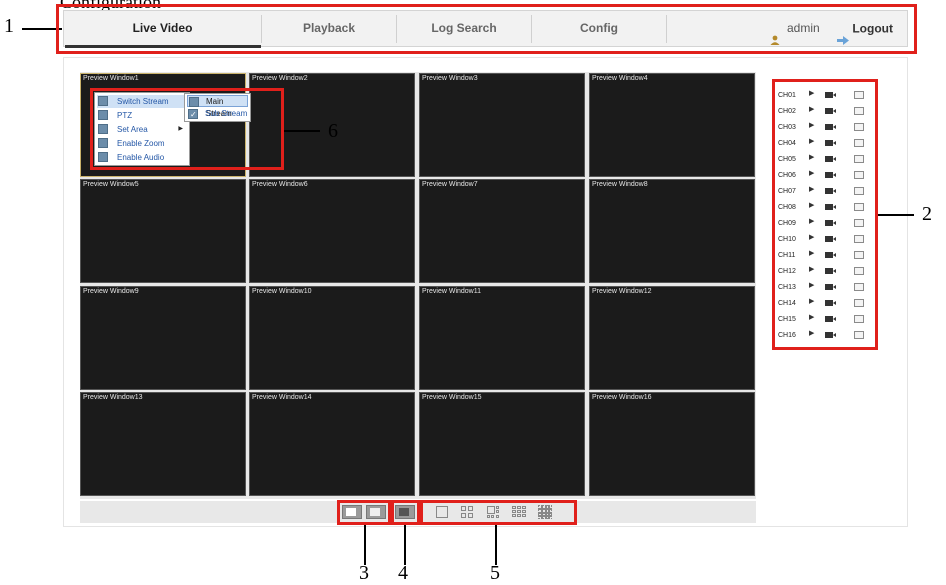  I want to click on preview-window-label: Preview Window8, so click(620, 184).